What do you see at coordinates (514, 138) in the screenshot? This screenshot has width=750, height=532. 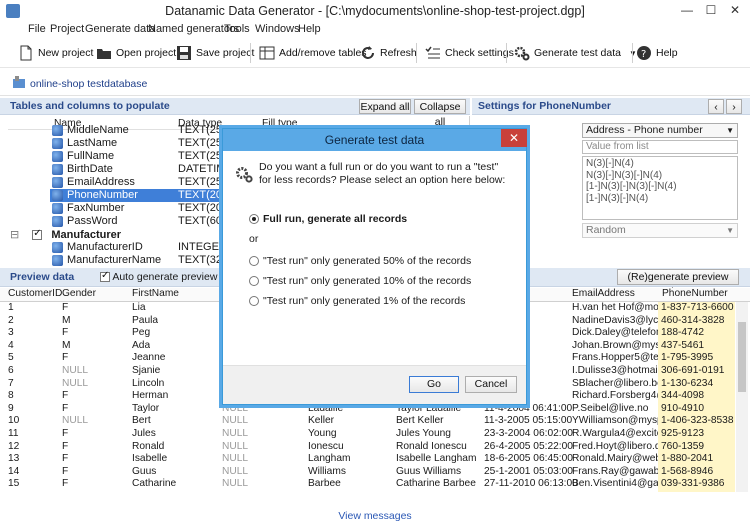 I see `dialog-close-icon: ✕` at bounding box center [514, 138].